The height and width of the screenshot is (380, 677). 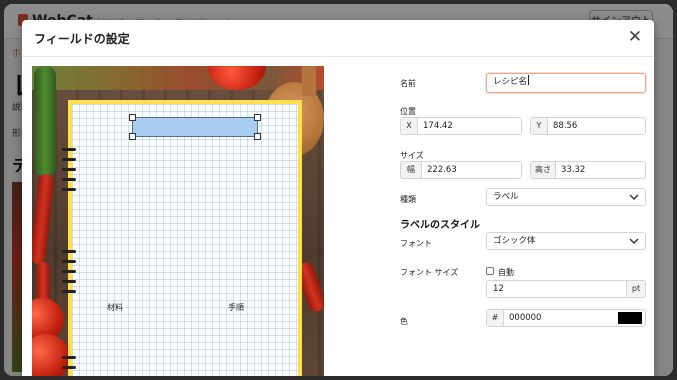 I want to click on width-addon: 幅, so click(x=411, y=170).